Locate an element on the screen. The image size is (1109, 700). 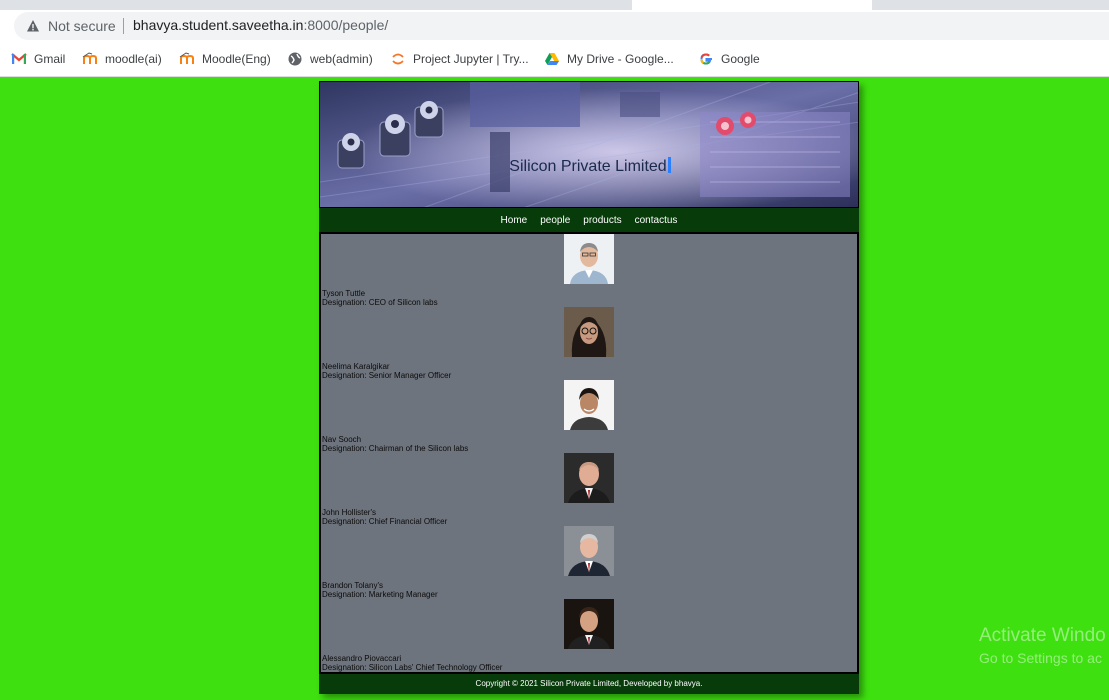
person-designation: Designation: Senior Manager Officer is located at coordinates (387, 375).